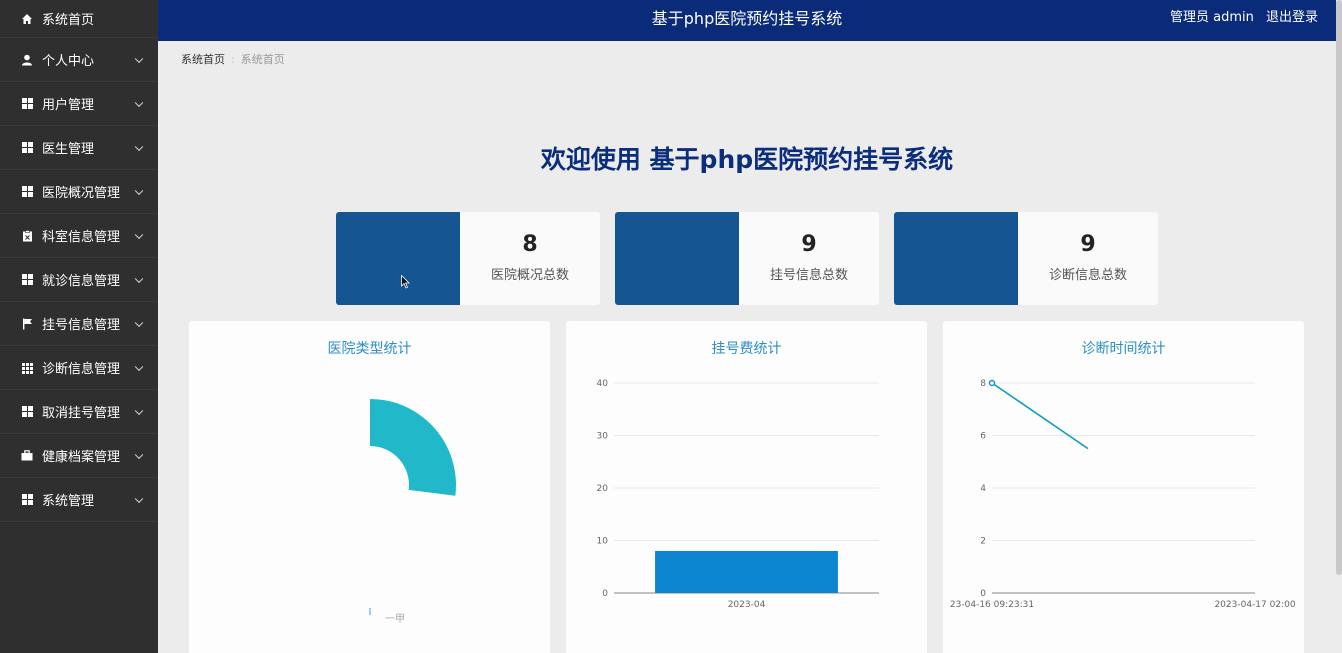 The height and width of the screenshot is (653, 1342). Describe the element at coordinates (203, 59) in the screenshot. I see `breadcrumb-root: 系统首页` at that location.